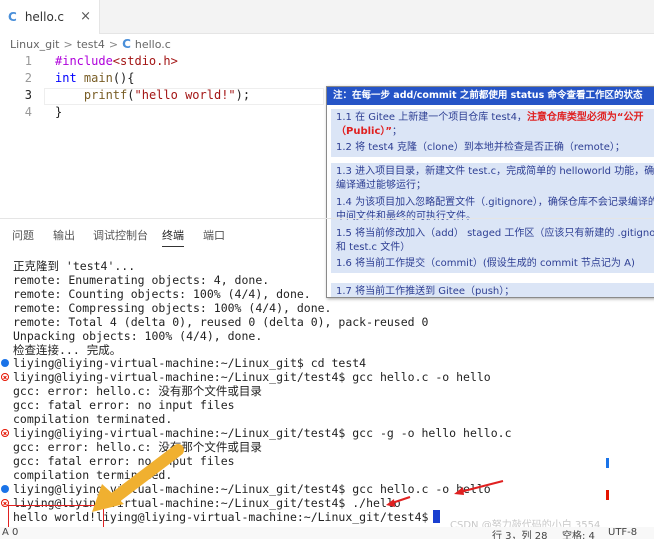 This screenshot has height=539, width=654. I want to click on status-cursor-position: 行 3，列 28, so click(519, 533).